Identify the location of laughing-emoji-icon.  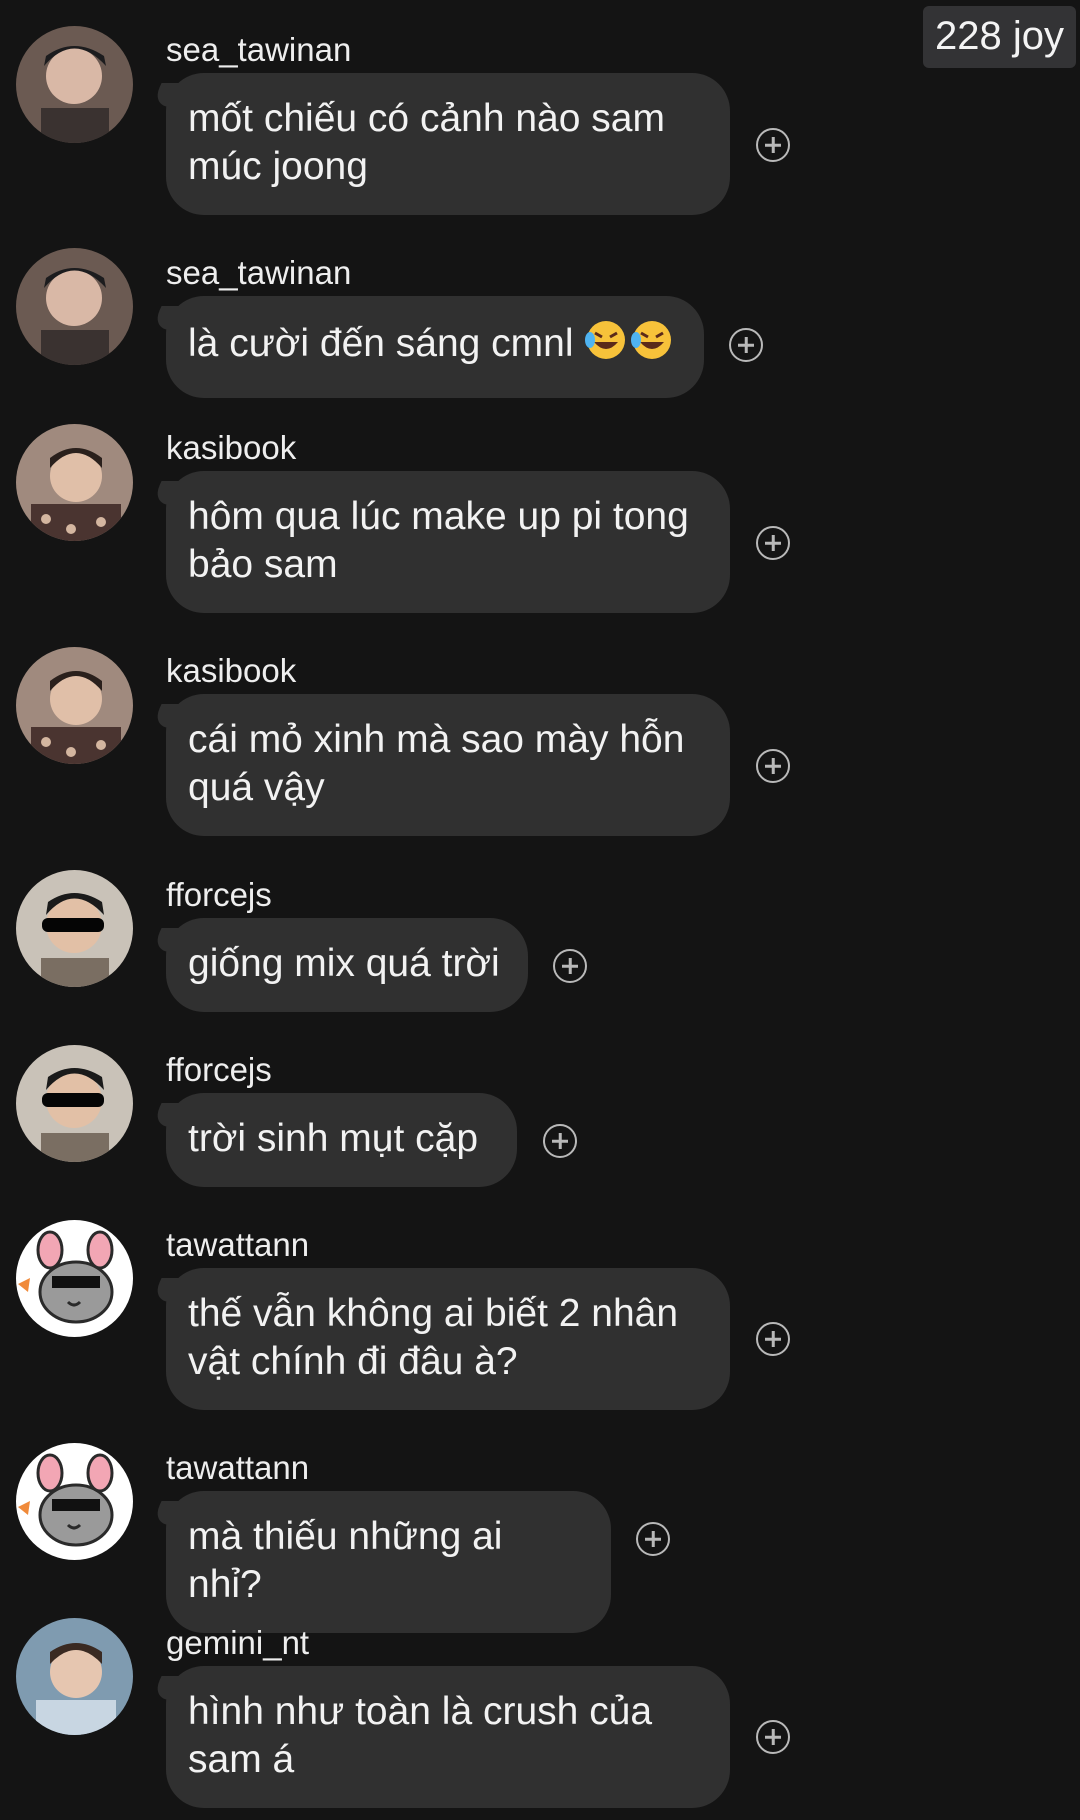
(630, 346).